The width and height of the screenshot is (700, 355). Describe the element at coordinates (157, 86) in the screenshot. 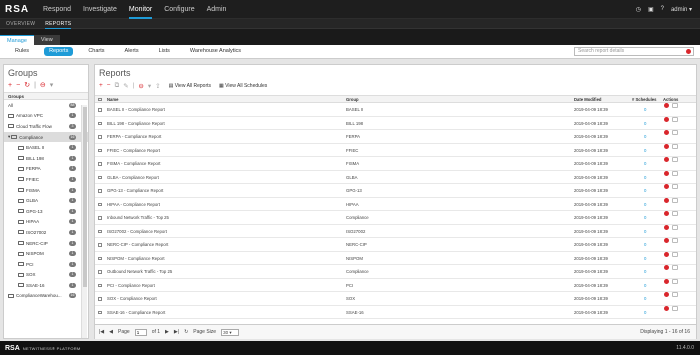

I see `import-icon: ⇪` at that location.